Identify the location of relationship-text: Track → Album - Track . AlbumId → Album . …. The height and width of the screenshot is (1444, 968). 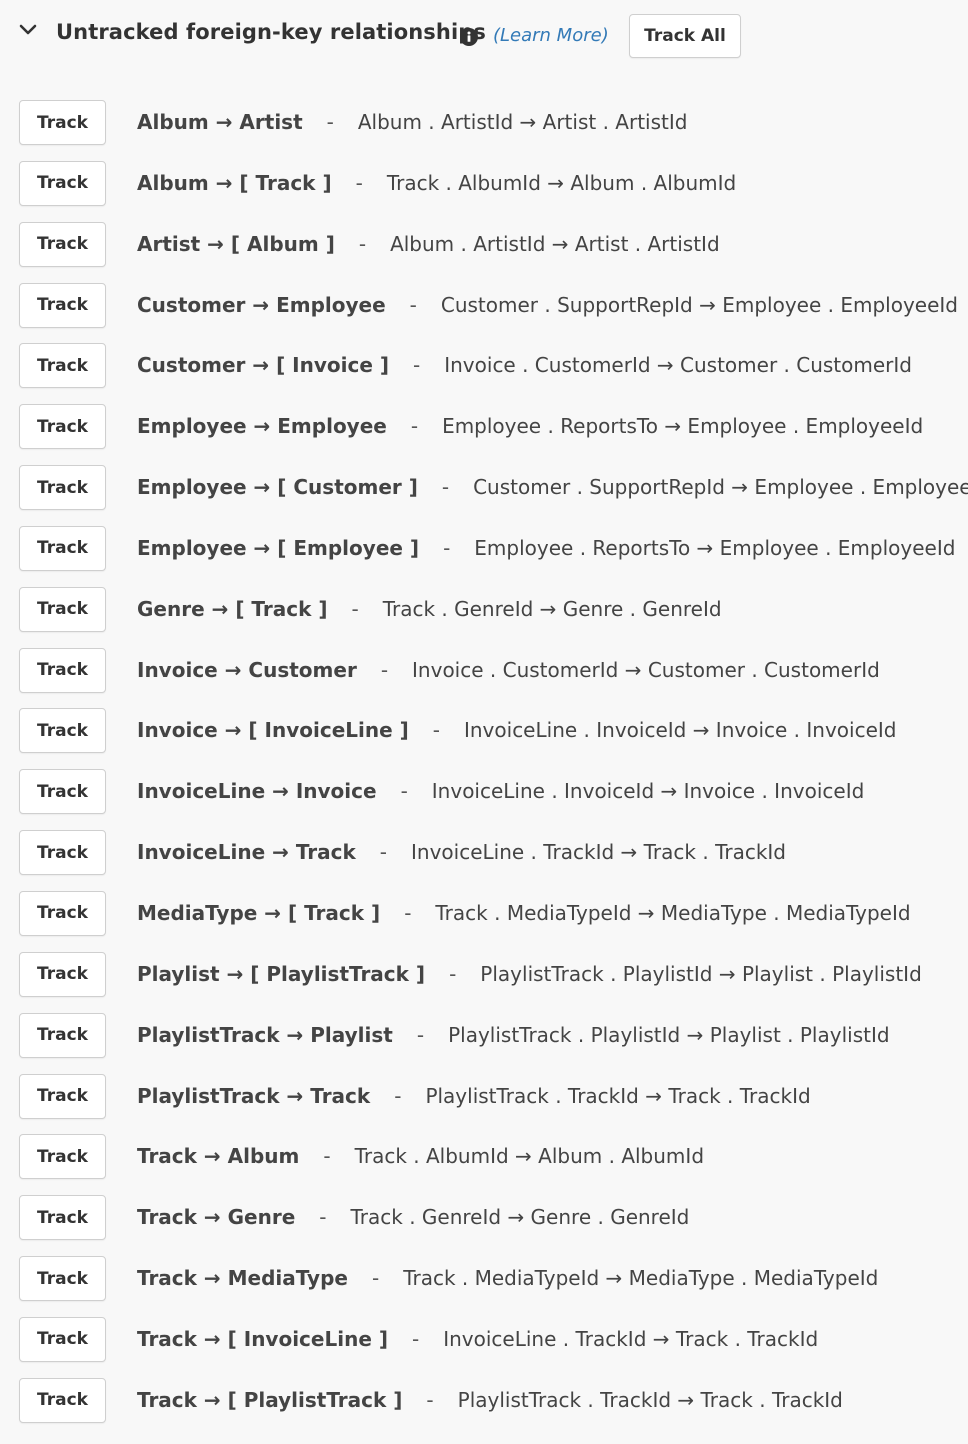
(420, 1156).